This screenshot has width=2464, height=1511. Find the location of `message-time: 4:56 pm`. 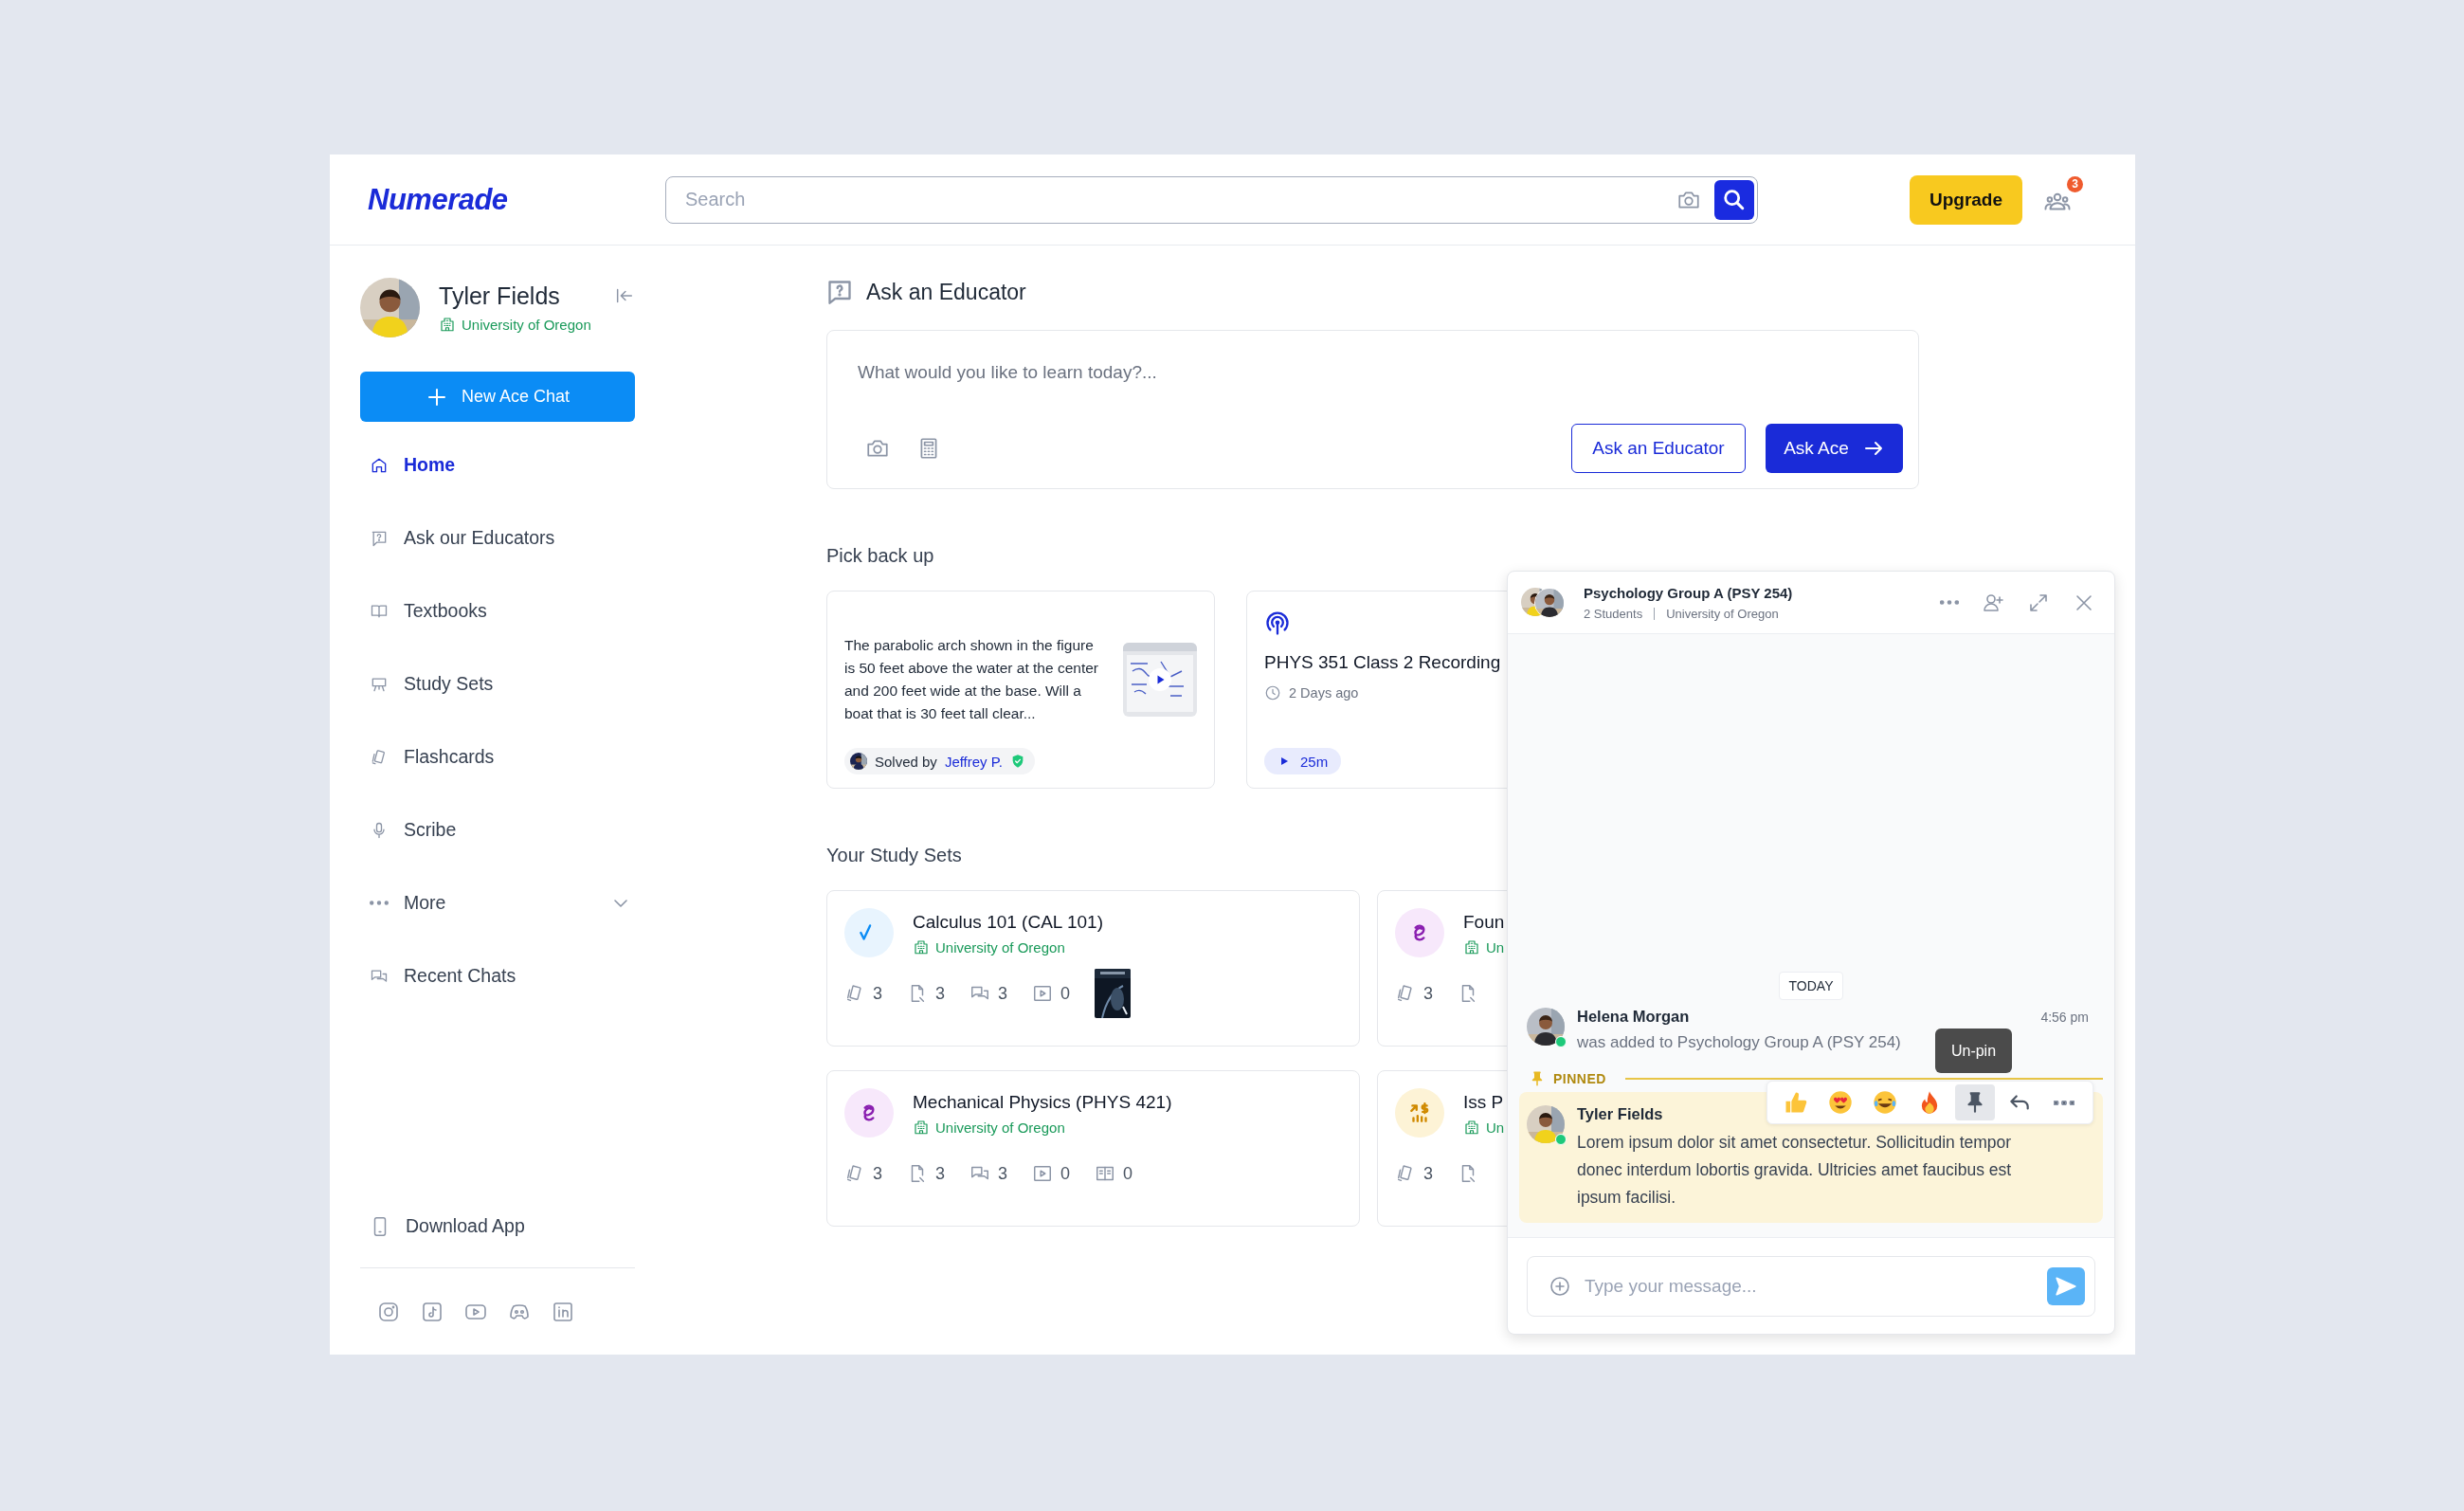

message-time: 4:56 pm is located at coordinates (2065, 1017).